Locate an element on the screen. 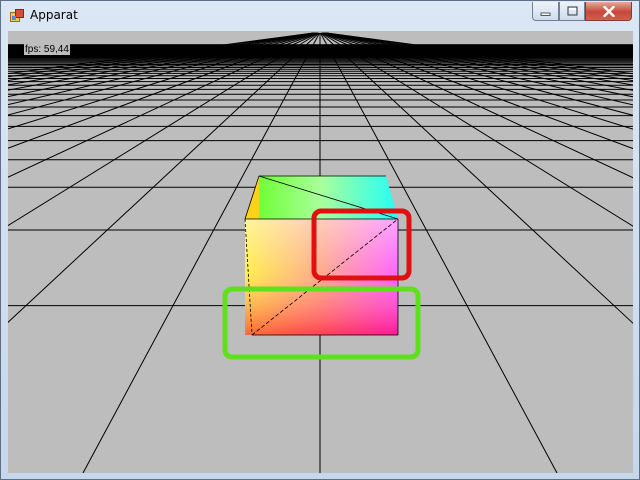 The height and width of the screenshot is (480, 640). close-icon is located at coordinates (608, 11).